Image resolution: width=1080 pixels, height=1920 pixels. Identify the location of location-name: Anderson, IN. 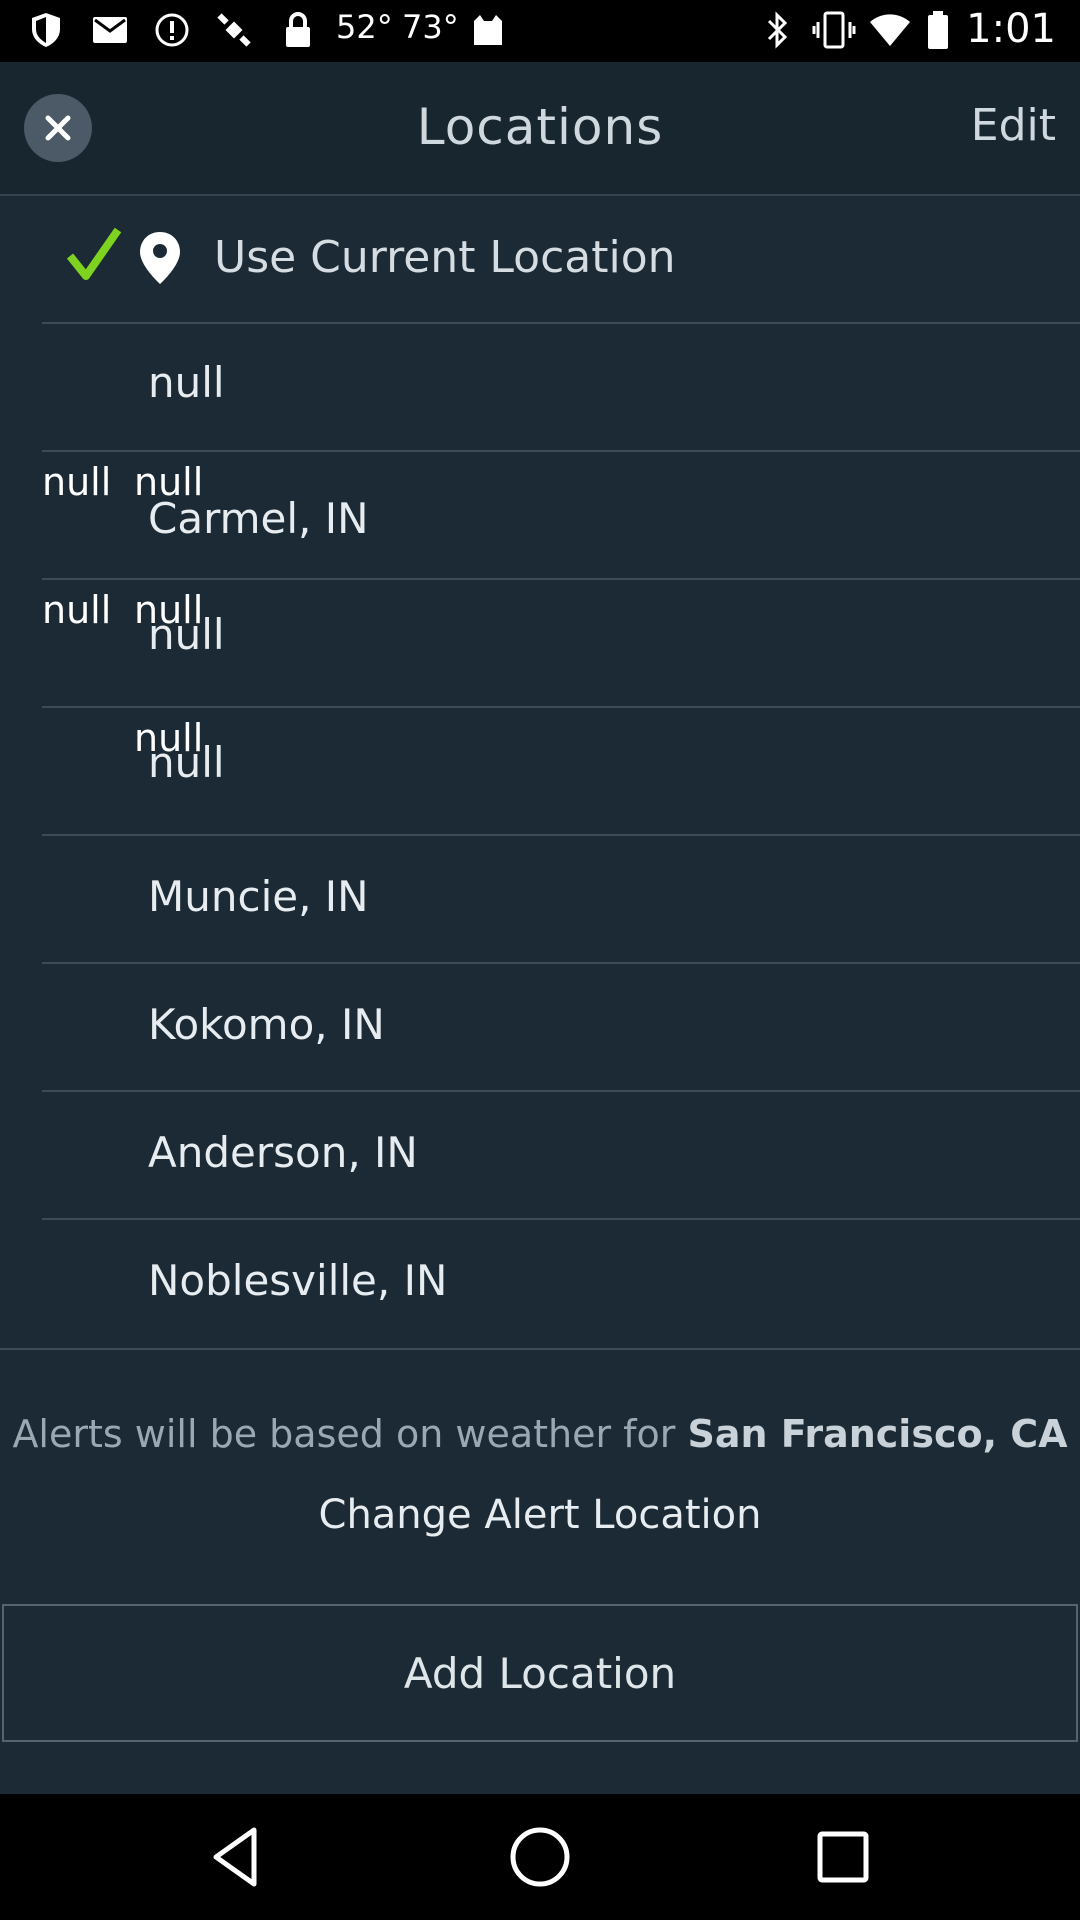
(283, 1152).